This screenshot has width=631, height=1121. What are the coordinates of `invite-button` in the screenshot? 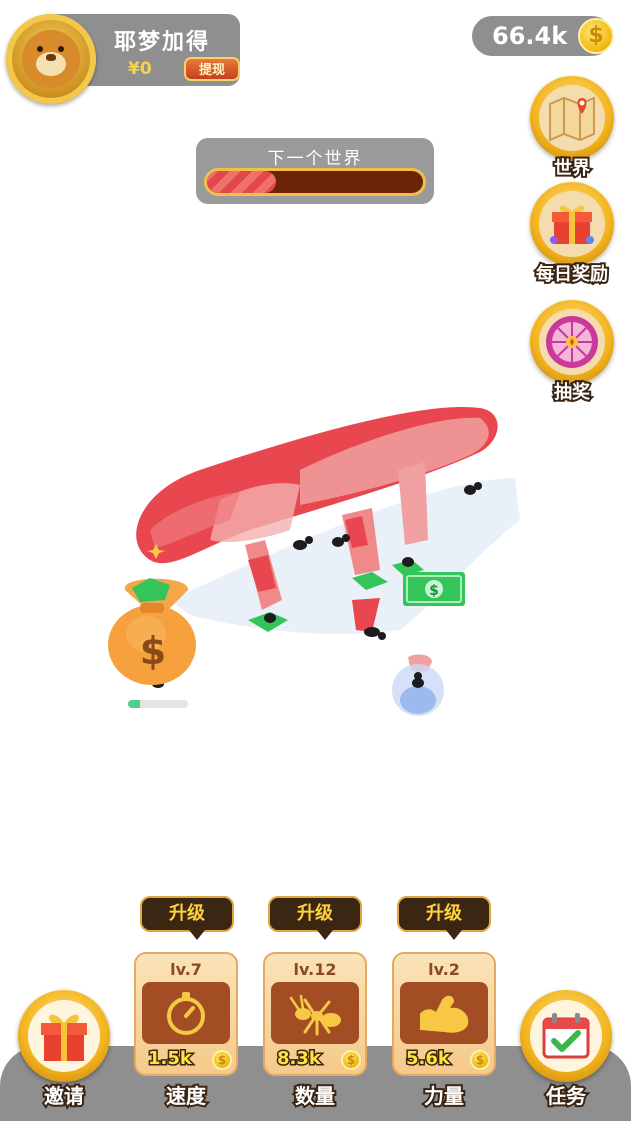 It's located at (64, 1036).